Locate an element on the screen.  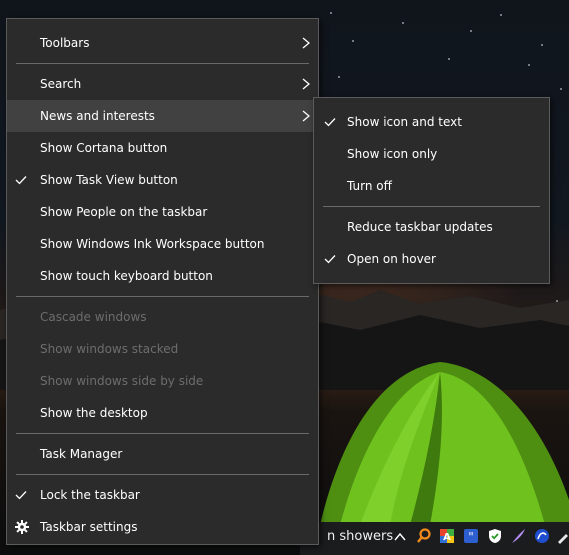
menu-item-show-windows-stacked: Show windows stacked is located at coordinates (162, 349).